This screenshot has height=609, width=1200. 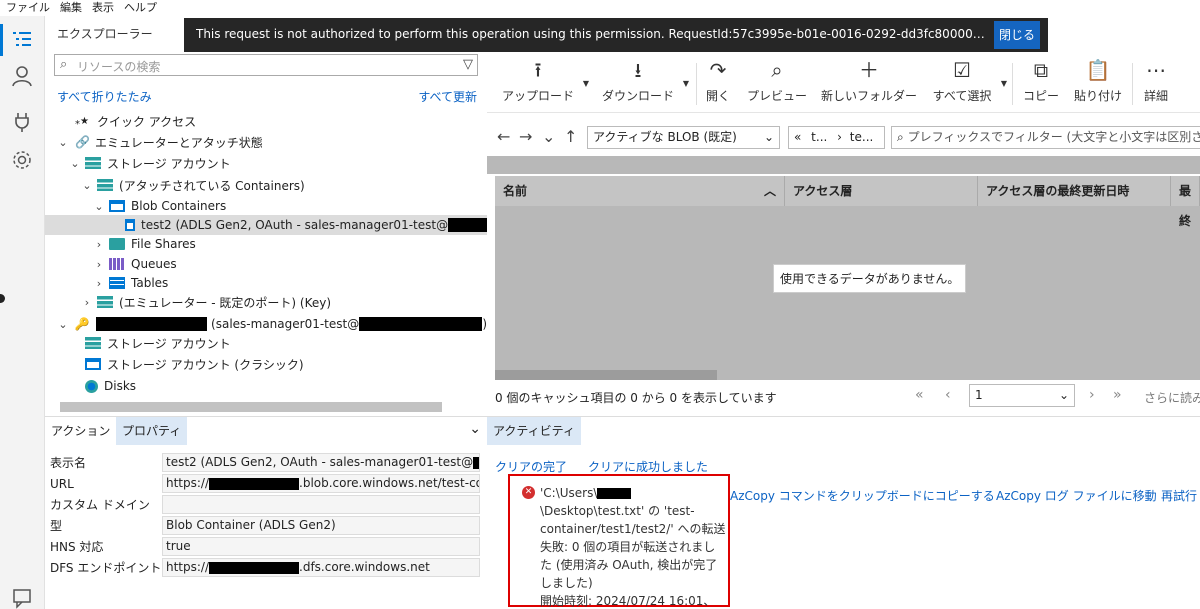 I want to click on property-value: Blob Container (ADLS Gen2), so click(x=321, y=525).